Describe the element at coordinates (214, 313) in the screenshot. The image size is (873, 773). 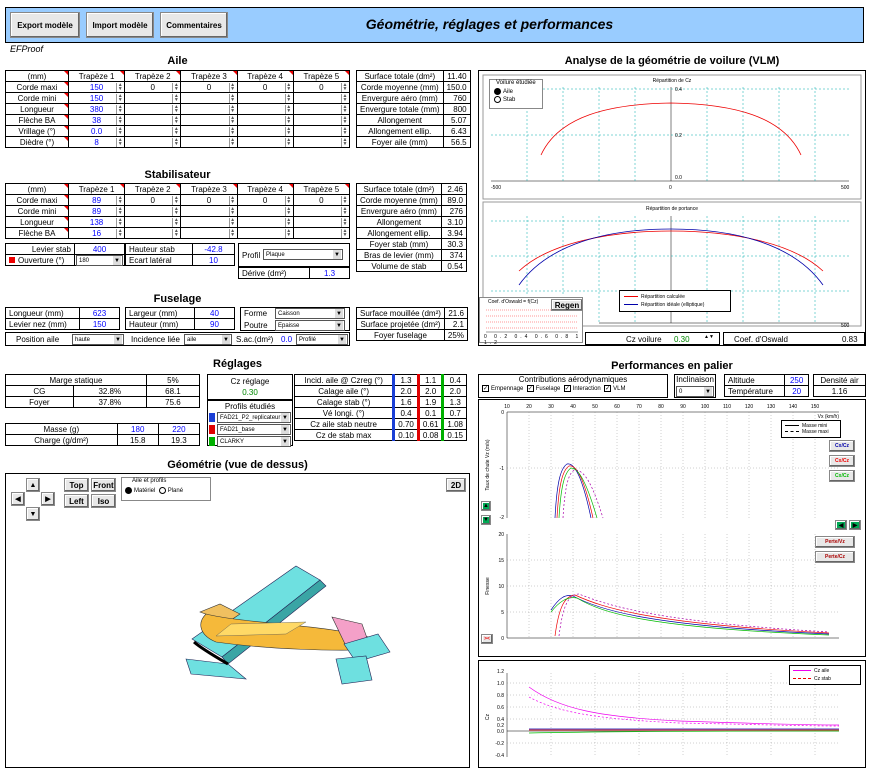
I see `fus-largeur-value: 40` at that location.